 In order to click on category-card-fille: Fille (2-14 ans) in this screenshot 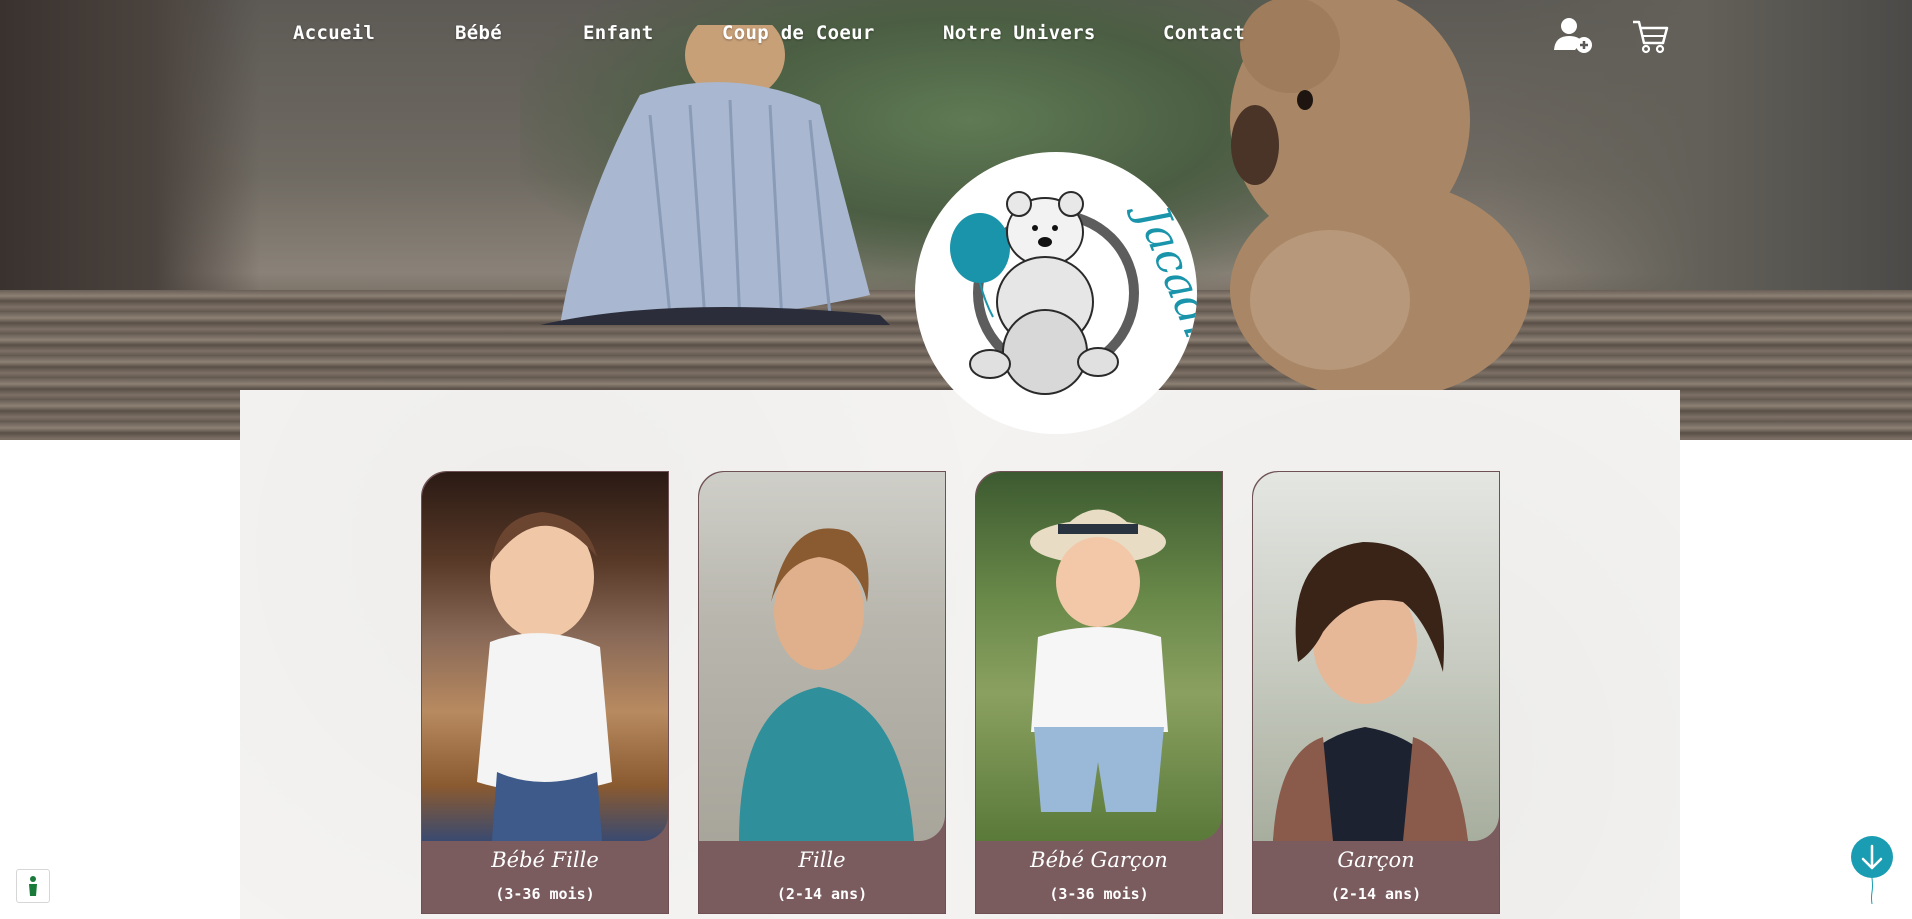, I will do `click(822, 692)`.